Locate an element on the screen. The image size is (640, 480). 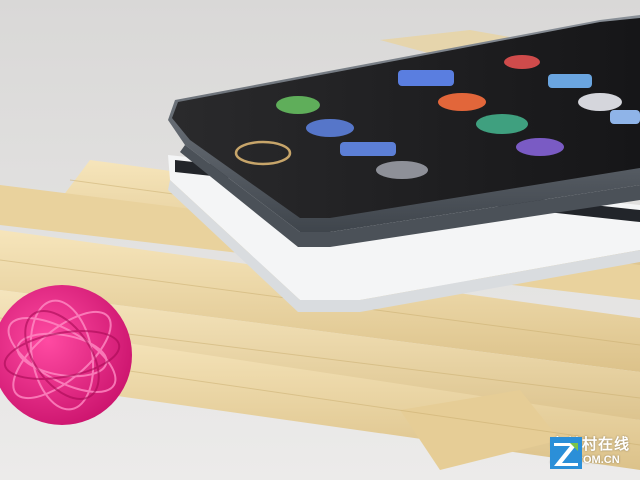
green-app-icon is located at coordinates (298, 105).